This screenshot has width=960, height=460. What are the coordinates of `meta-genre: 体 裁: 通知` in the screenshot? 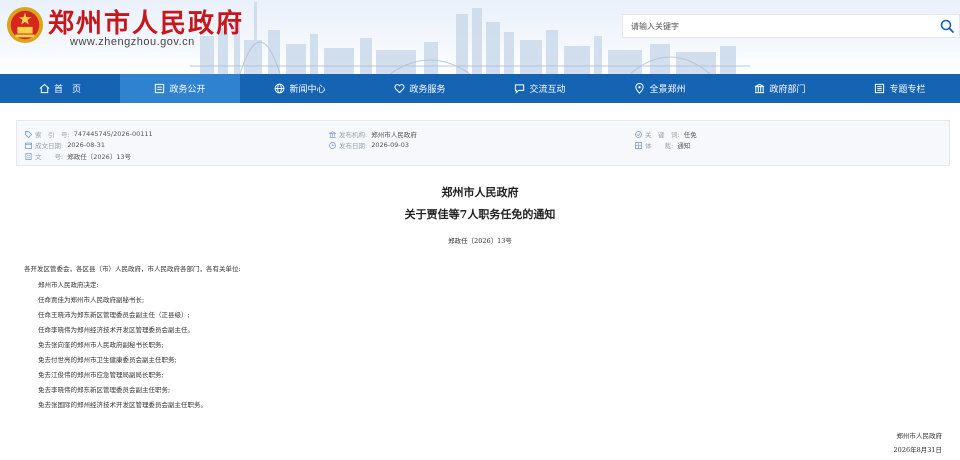 It's located at (662, 145).